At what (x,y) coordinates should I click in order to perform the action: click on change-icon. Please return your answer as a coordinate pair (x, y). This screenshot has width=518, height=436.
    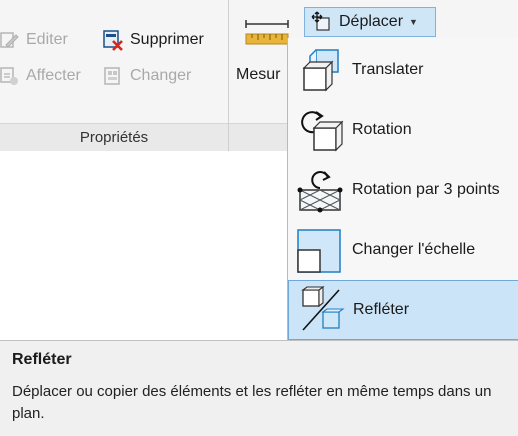
    Looking at the image, I should click on (113, 76).